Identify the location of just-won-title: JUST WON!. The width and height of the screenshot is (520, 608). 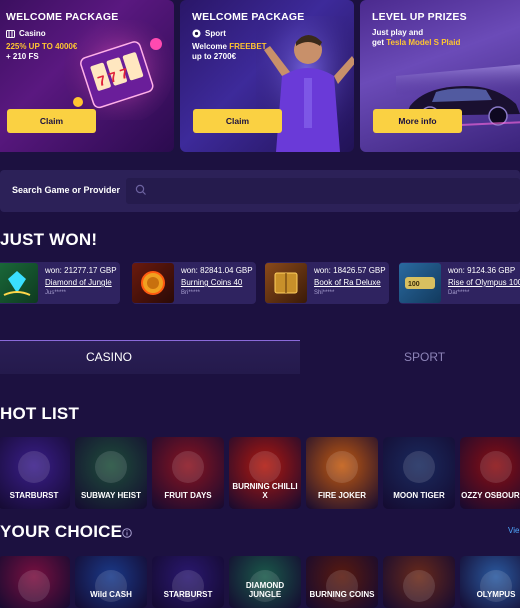
(49, 239).